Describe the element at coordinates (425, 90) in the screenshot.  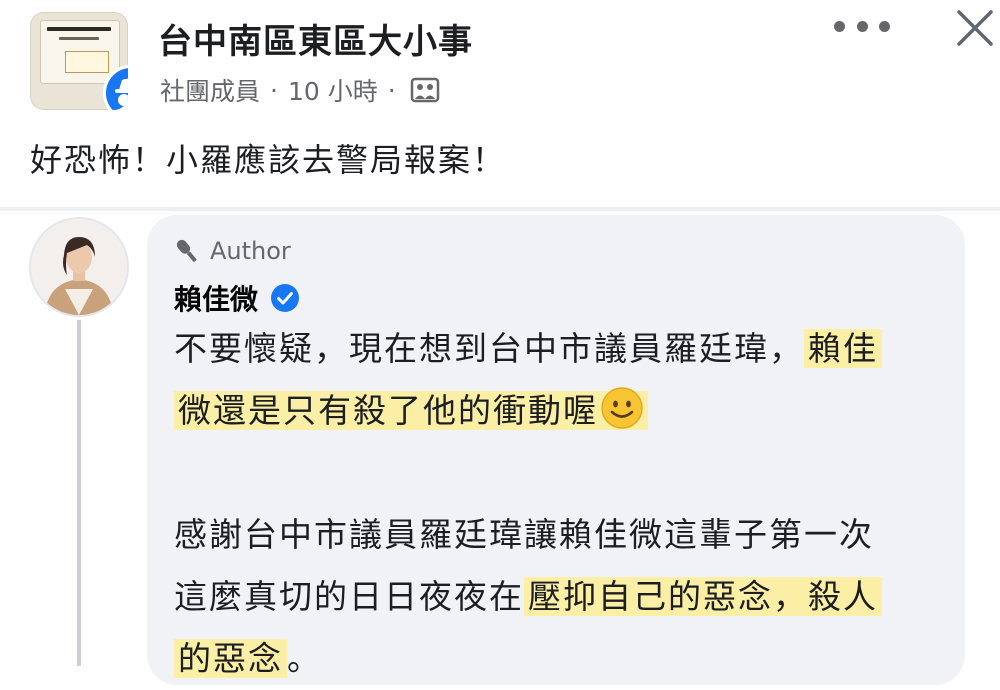
I see `photo-icon` at that location.